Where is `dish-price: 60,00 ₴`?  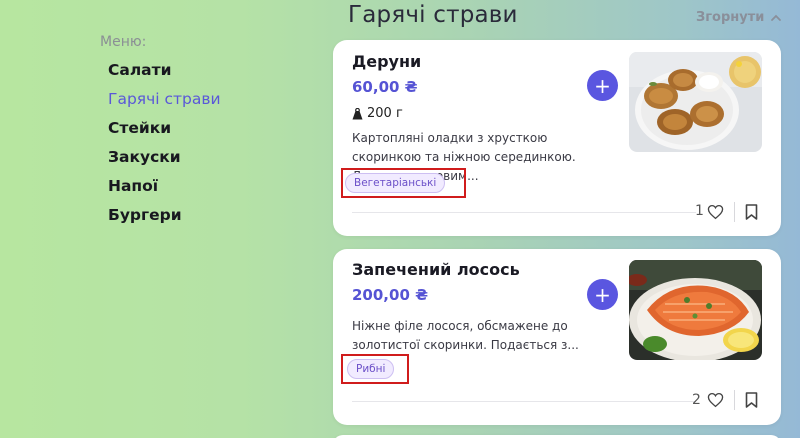
dish-price: 60,00 ₴ is located at coordinates (385, 87).